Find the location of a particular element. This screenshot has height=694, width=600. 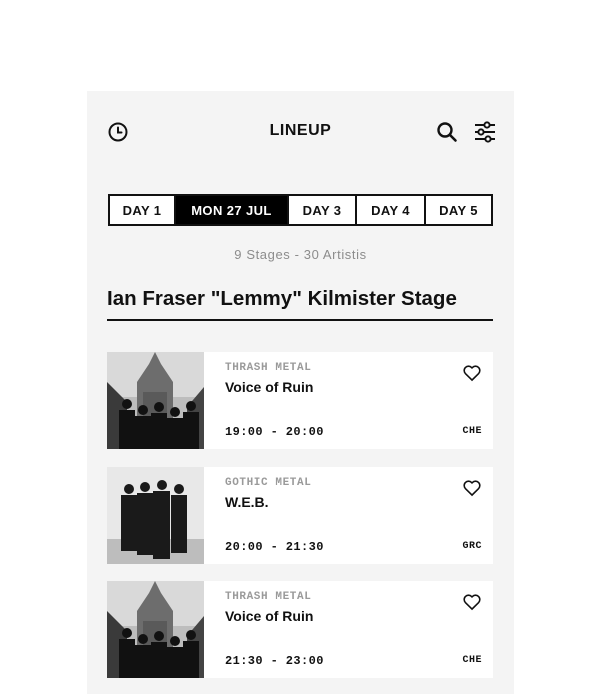

stage-title: Ian Fraser "Lemmy" Kilmister Stage is located at coordinates (282, 298).